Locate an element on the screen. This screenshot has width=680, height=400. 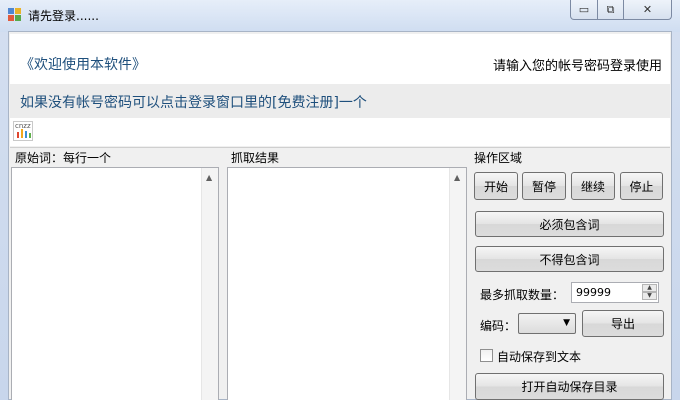
spin-up-icon: ▲ is located at coordinates (649, 288).